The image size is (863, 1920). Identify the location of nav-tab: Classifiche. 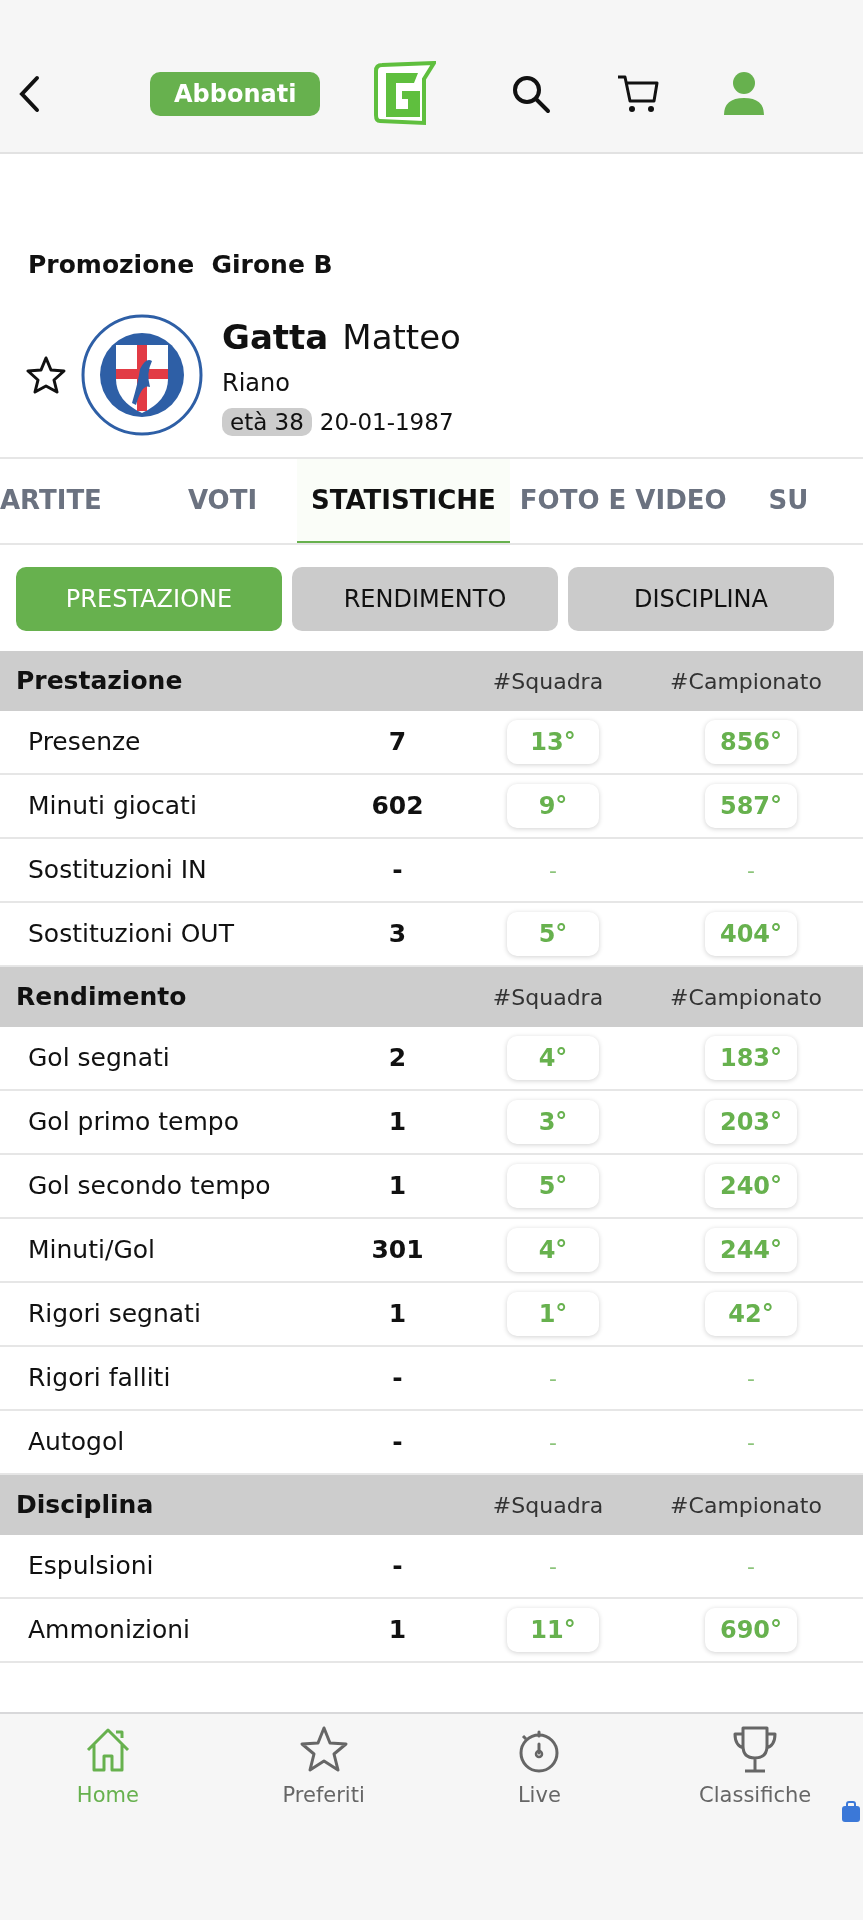
(755, 1817).